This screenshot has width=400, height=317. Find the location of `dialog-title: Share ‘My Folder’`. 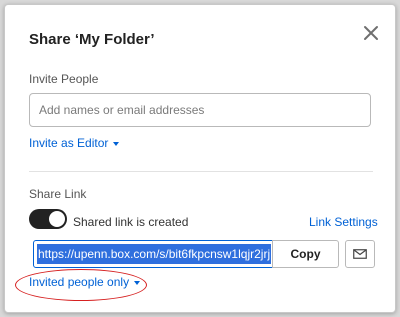

dialog-title: Share ‘My Folder’ is located at coordinates (92, 39).